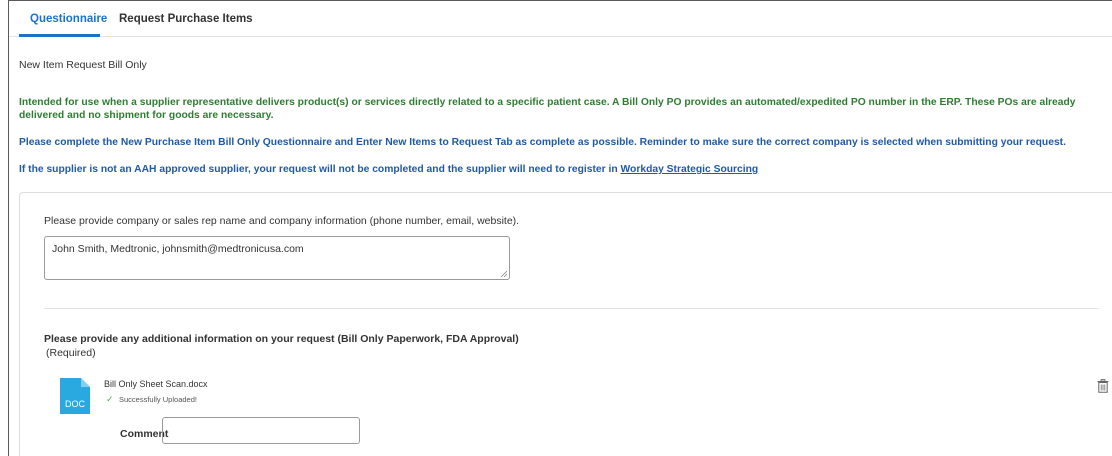  What do you see at coordinates (261, 430) in the screenshot?
I see `comment-input` at bounding box center [261, 430].